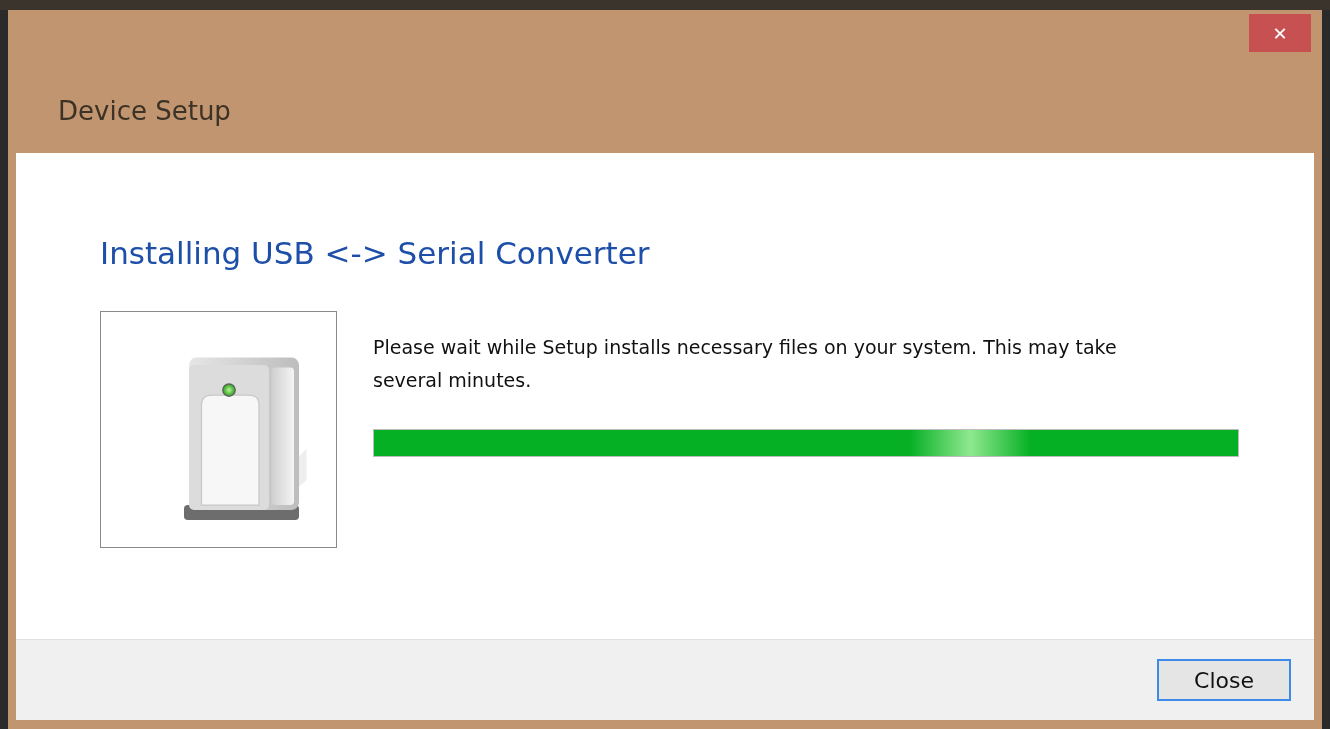  I want to click on window-title: Device Setup, so click(144, 111).